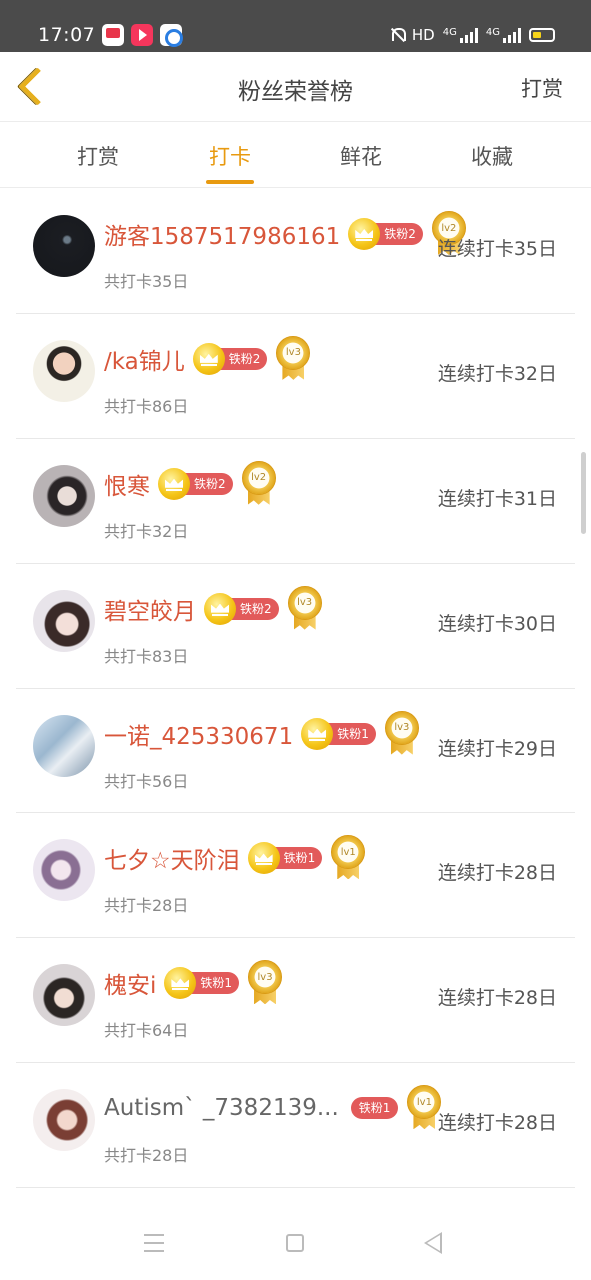  I want to click on user-name: 槐安i, so click(130, 983).